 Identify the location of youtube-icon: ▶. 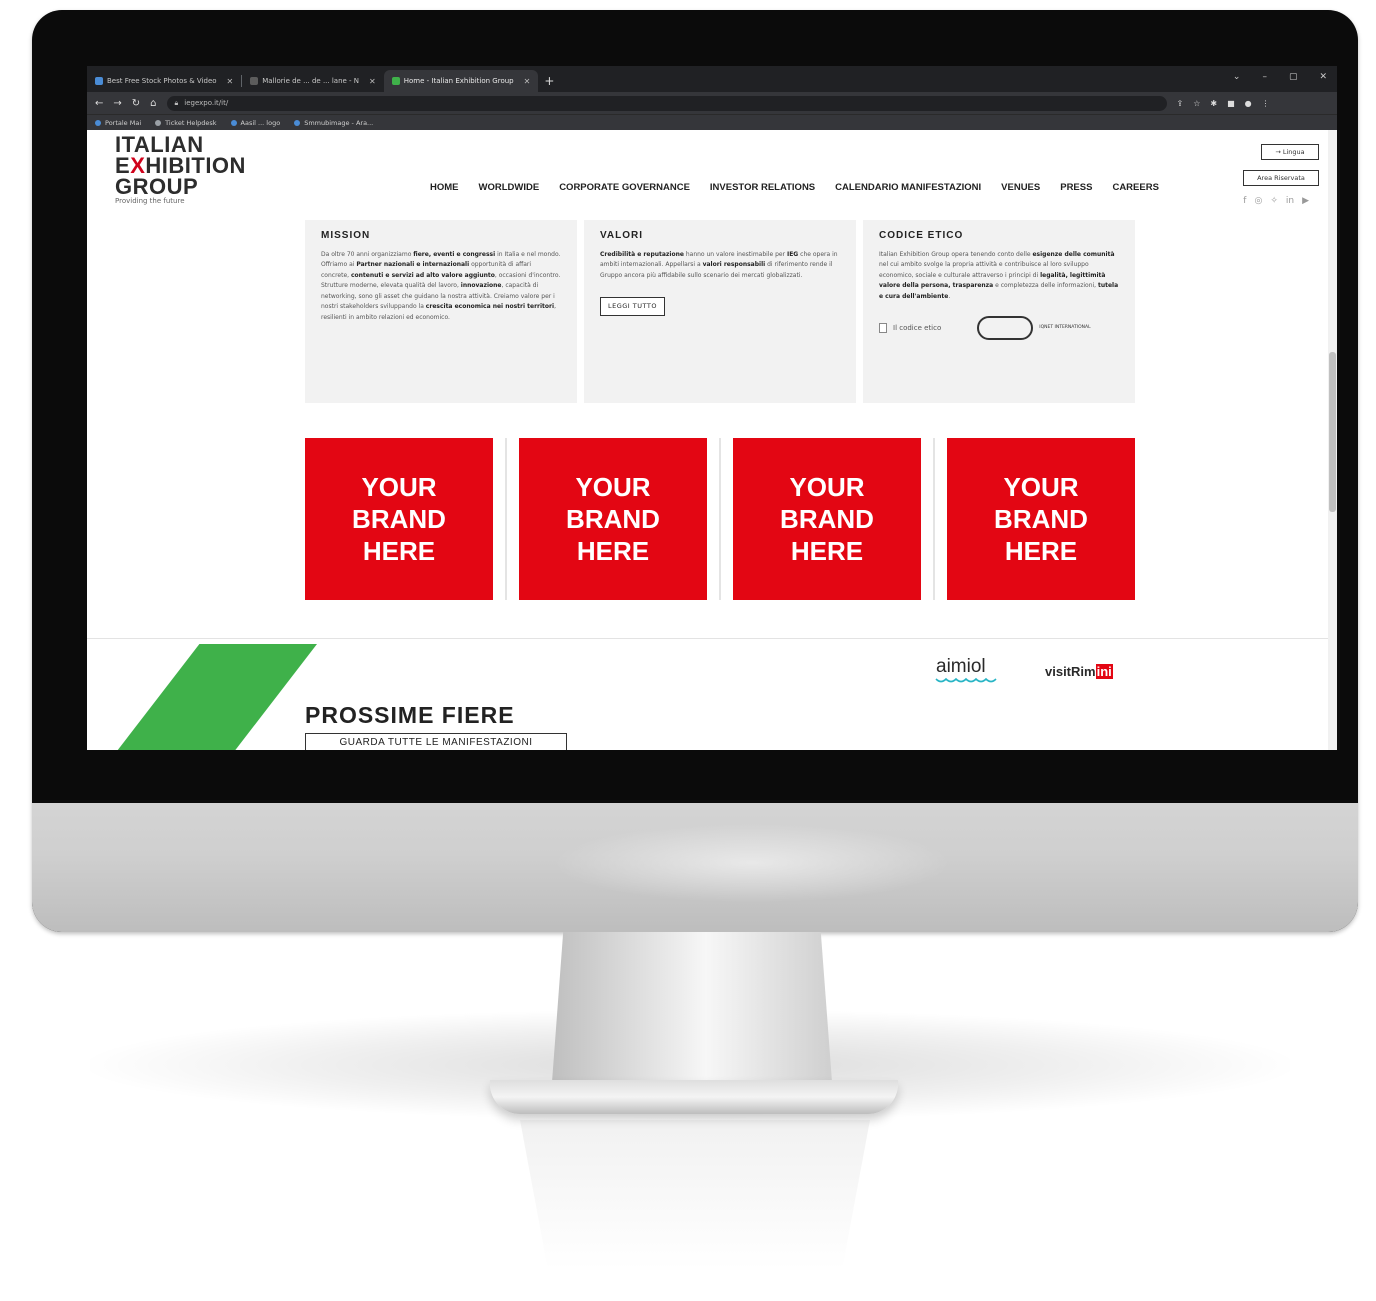
(1305, 201).